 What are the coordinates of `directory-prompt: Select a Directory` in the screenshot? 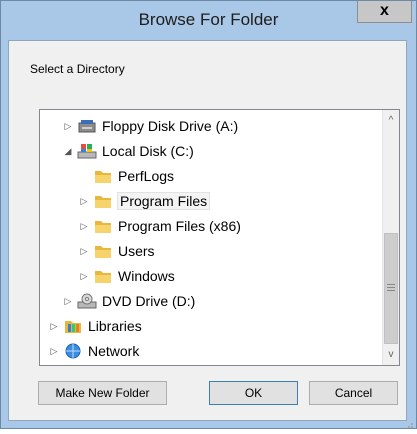 It's located at (77, 69).